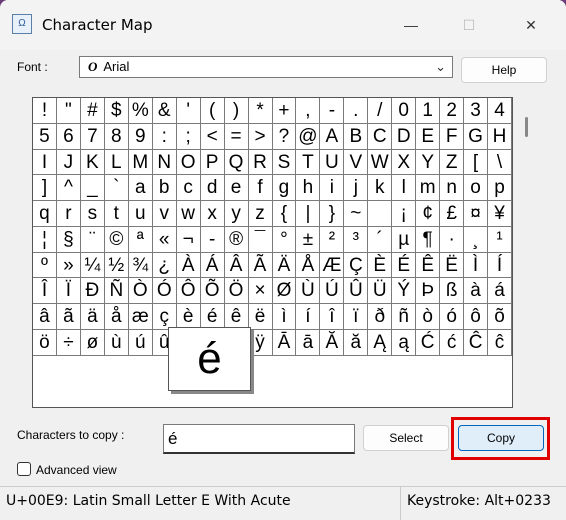 This screenshot has height=520, width=566. What do you see at coordinates (260, 291) in the screenshot?
I see `character-cell: ×` at bounding box center [260, 291].